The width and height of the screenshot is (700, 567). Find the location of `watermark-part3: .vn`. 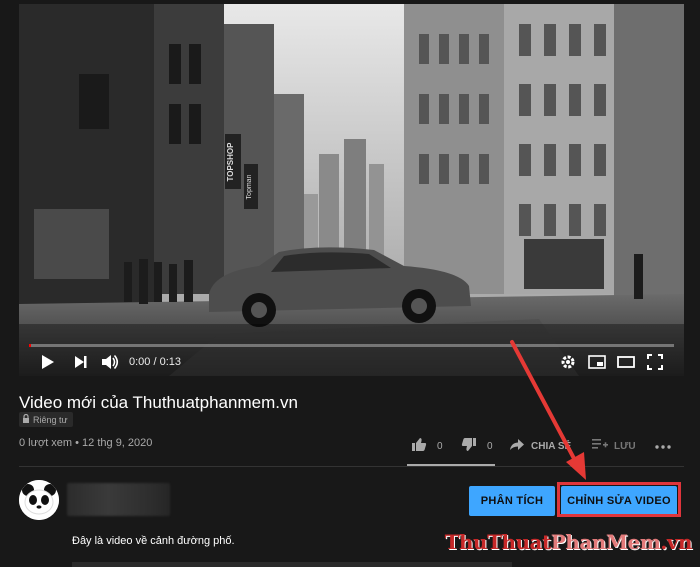

watermark-part3: .vn is located at coordinates (676, 542).